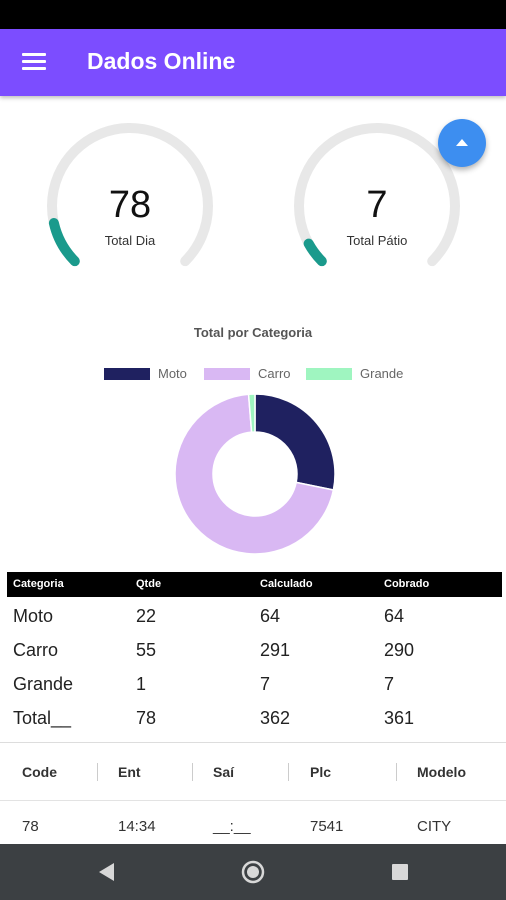  What do you see at coordinates (253, 374) in the screenshot?
I see `chart-legend: Moto Carro Grande` at bounding box center [253, 374].